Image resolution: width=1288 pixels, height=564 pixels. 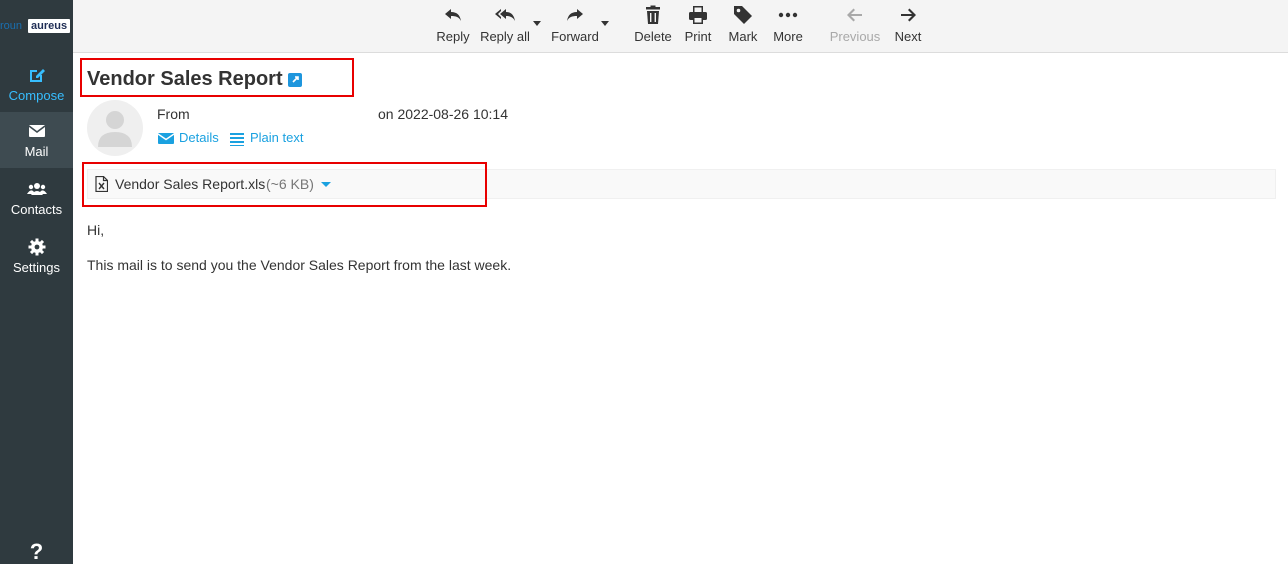 What do you see at coordinates (505, 26) in the screenshot?
I see `reply-all-button: Reply all` at bounding box center [505, 26].